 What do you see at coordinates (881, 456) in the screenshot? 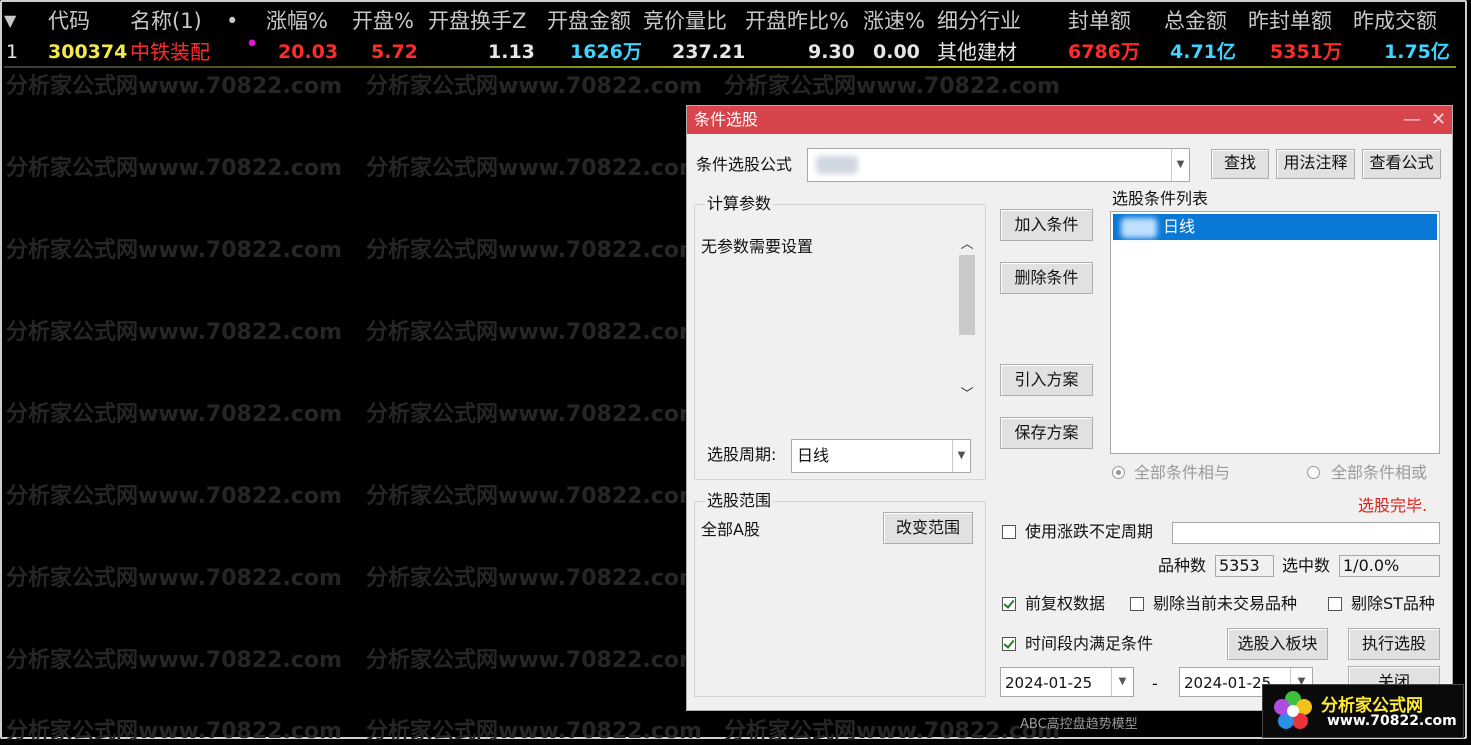
I see `period-select: 日线 ▼` at bounding box center [881, 456].